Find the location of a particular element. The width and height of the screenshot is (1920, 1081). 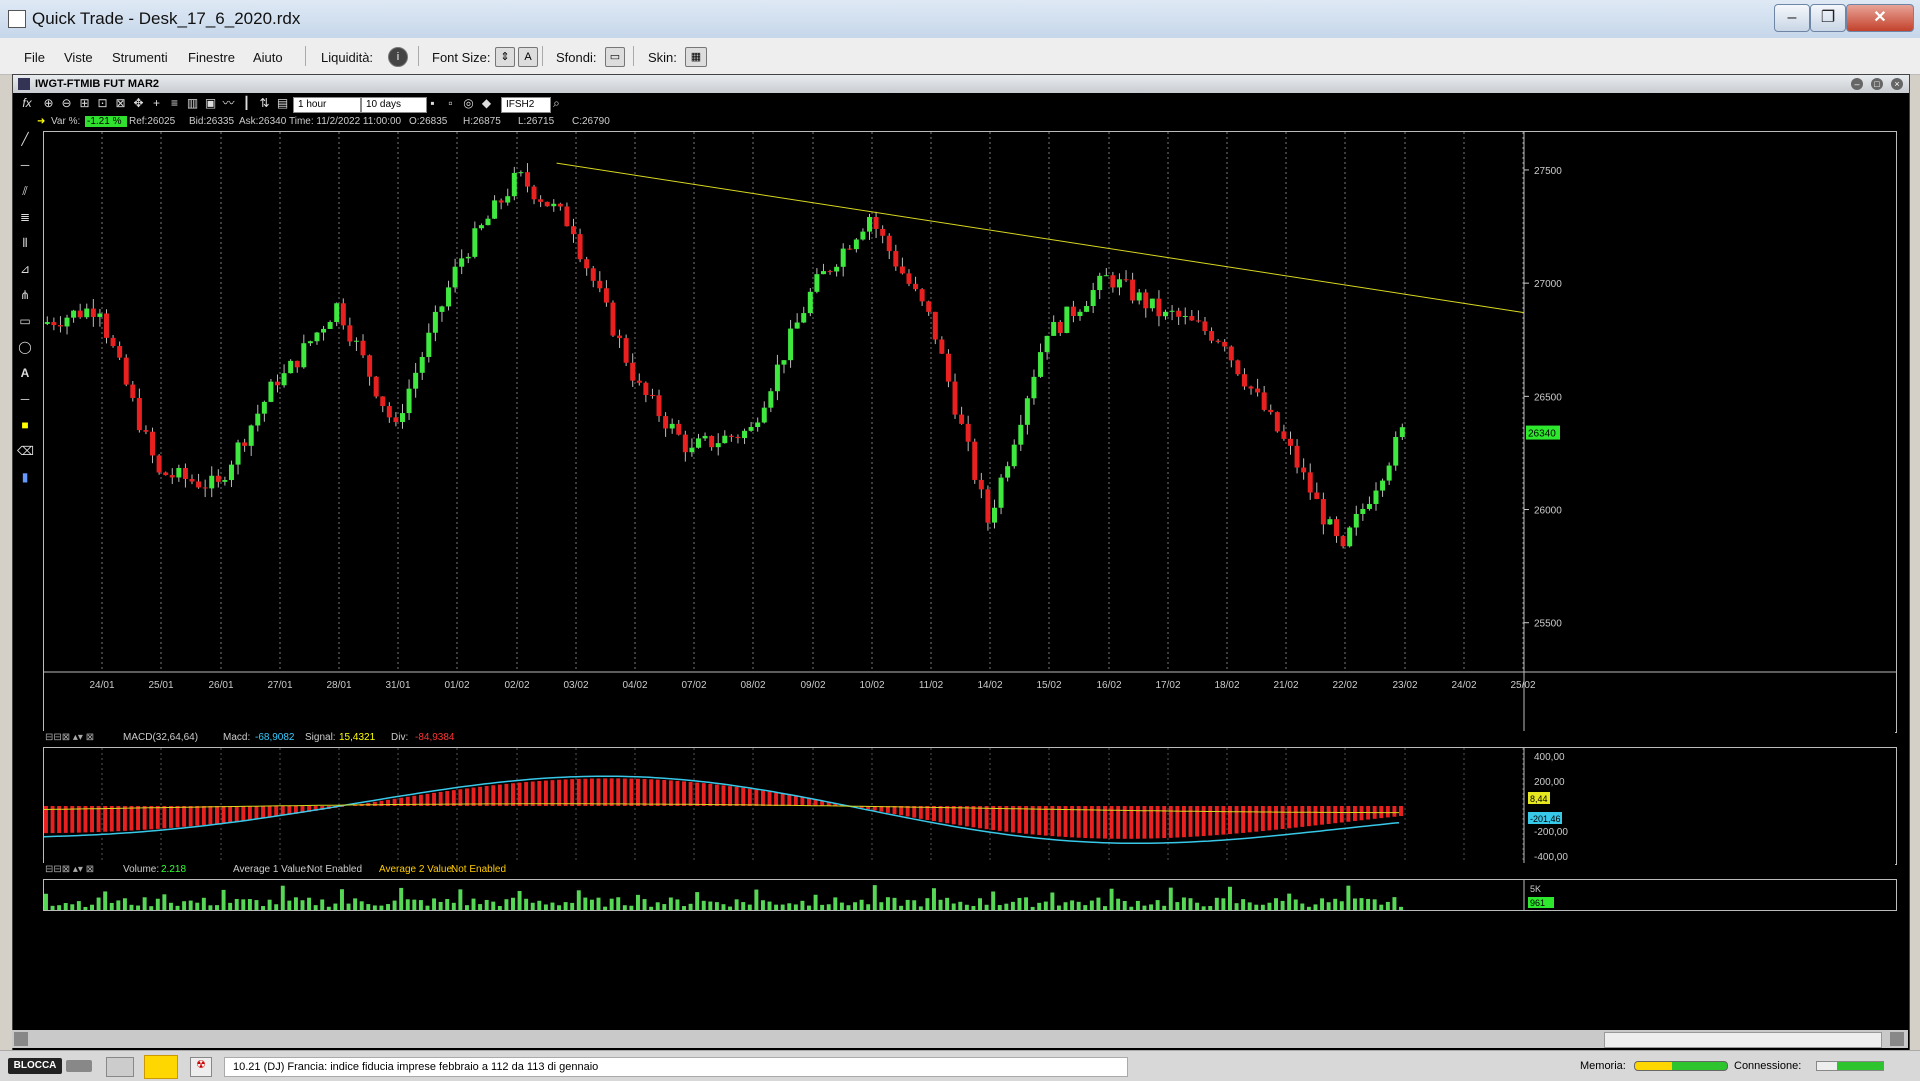

trendline-tool-icon: ╱ is located at coordinates (25, 139).